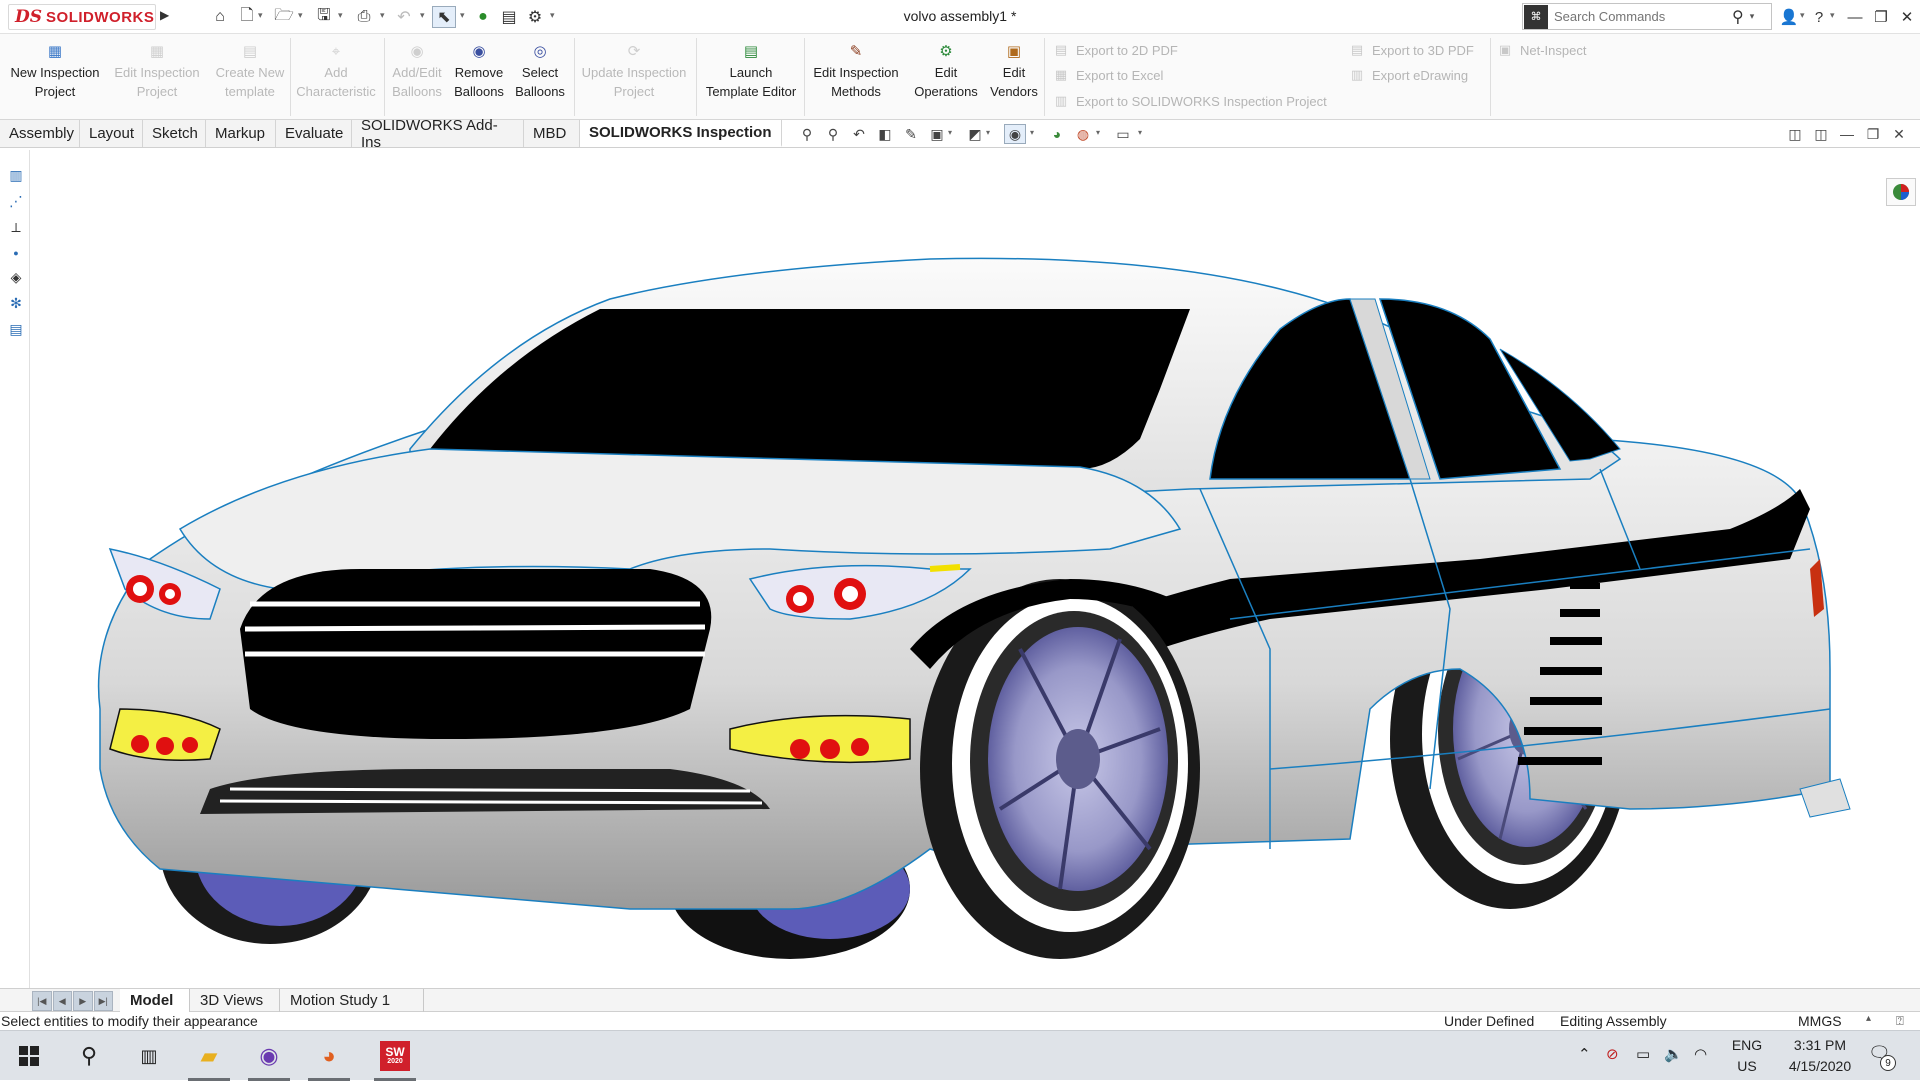 The image size is (1920, 1081). I want to click on edit-vendors-button: ▣ Edit Vendors, so click(1014, 78).